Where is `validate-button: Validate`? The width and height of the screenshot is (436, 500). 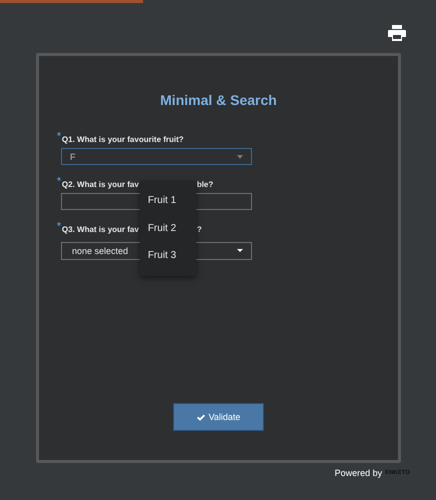
validate-button: Validate is located at coordinates (218, 417).